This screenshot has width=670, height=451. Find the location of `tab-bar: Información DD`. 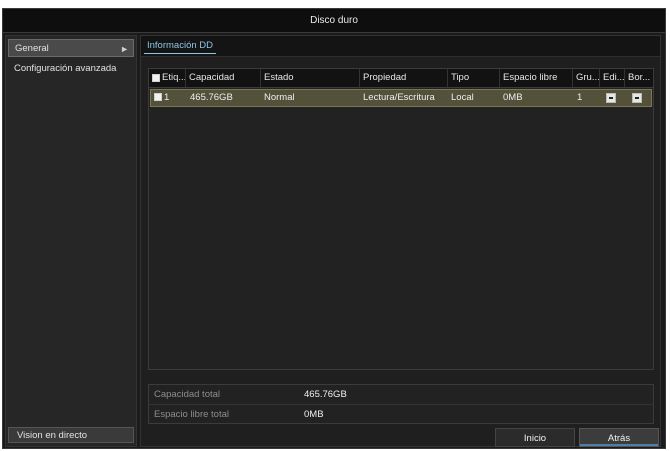

tab-bar: Información DD is located at coordinates (400, 46).